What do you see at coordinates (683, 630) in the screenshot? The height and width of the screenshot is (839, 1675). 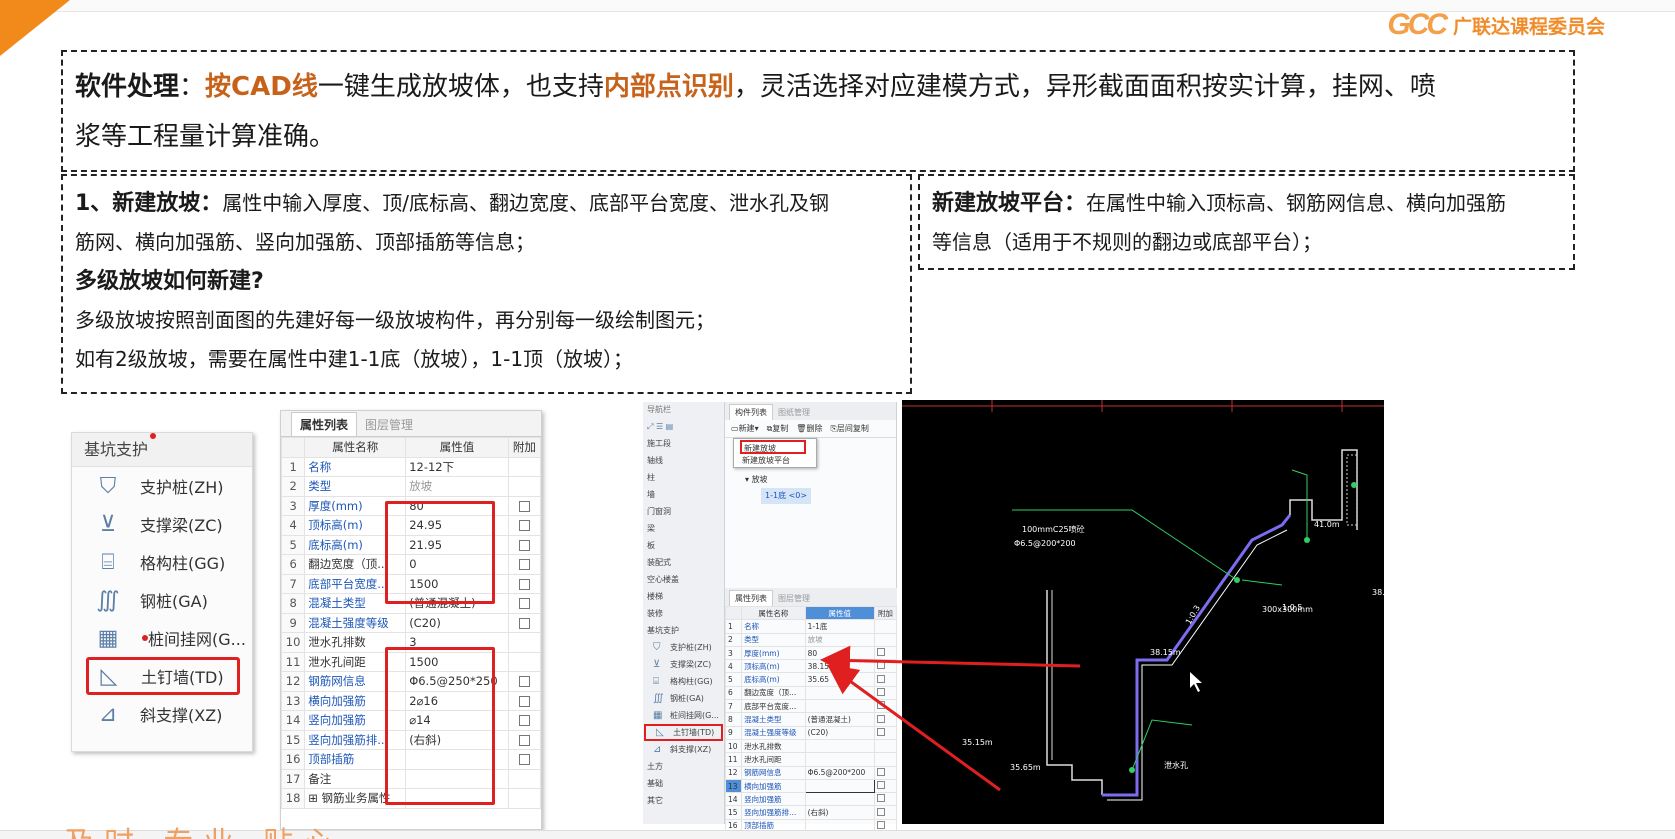 I see `nav-item-11: 基坑支护` at bounding box center [683, 630].